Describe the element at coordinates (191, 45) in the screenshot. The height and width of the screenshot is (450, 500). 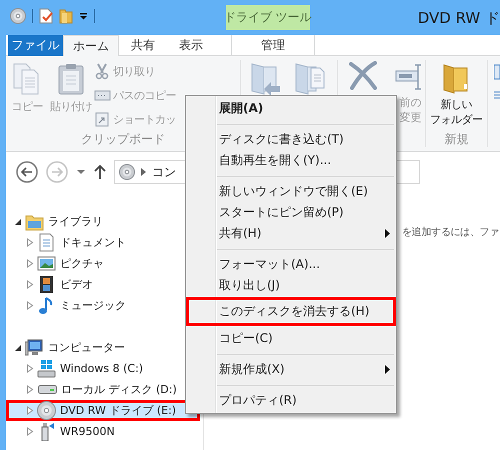
I see `ribbon-tab: 表示` at that location.